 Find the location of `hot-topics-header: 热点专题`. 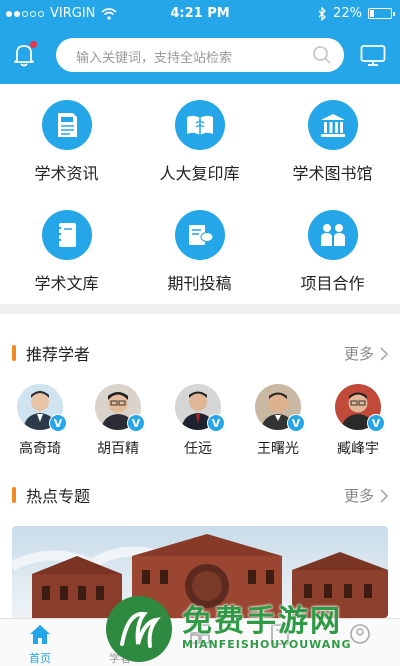

hot-topics-header: 热点专题 is located at coordinates (51, 495).